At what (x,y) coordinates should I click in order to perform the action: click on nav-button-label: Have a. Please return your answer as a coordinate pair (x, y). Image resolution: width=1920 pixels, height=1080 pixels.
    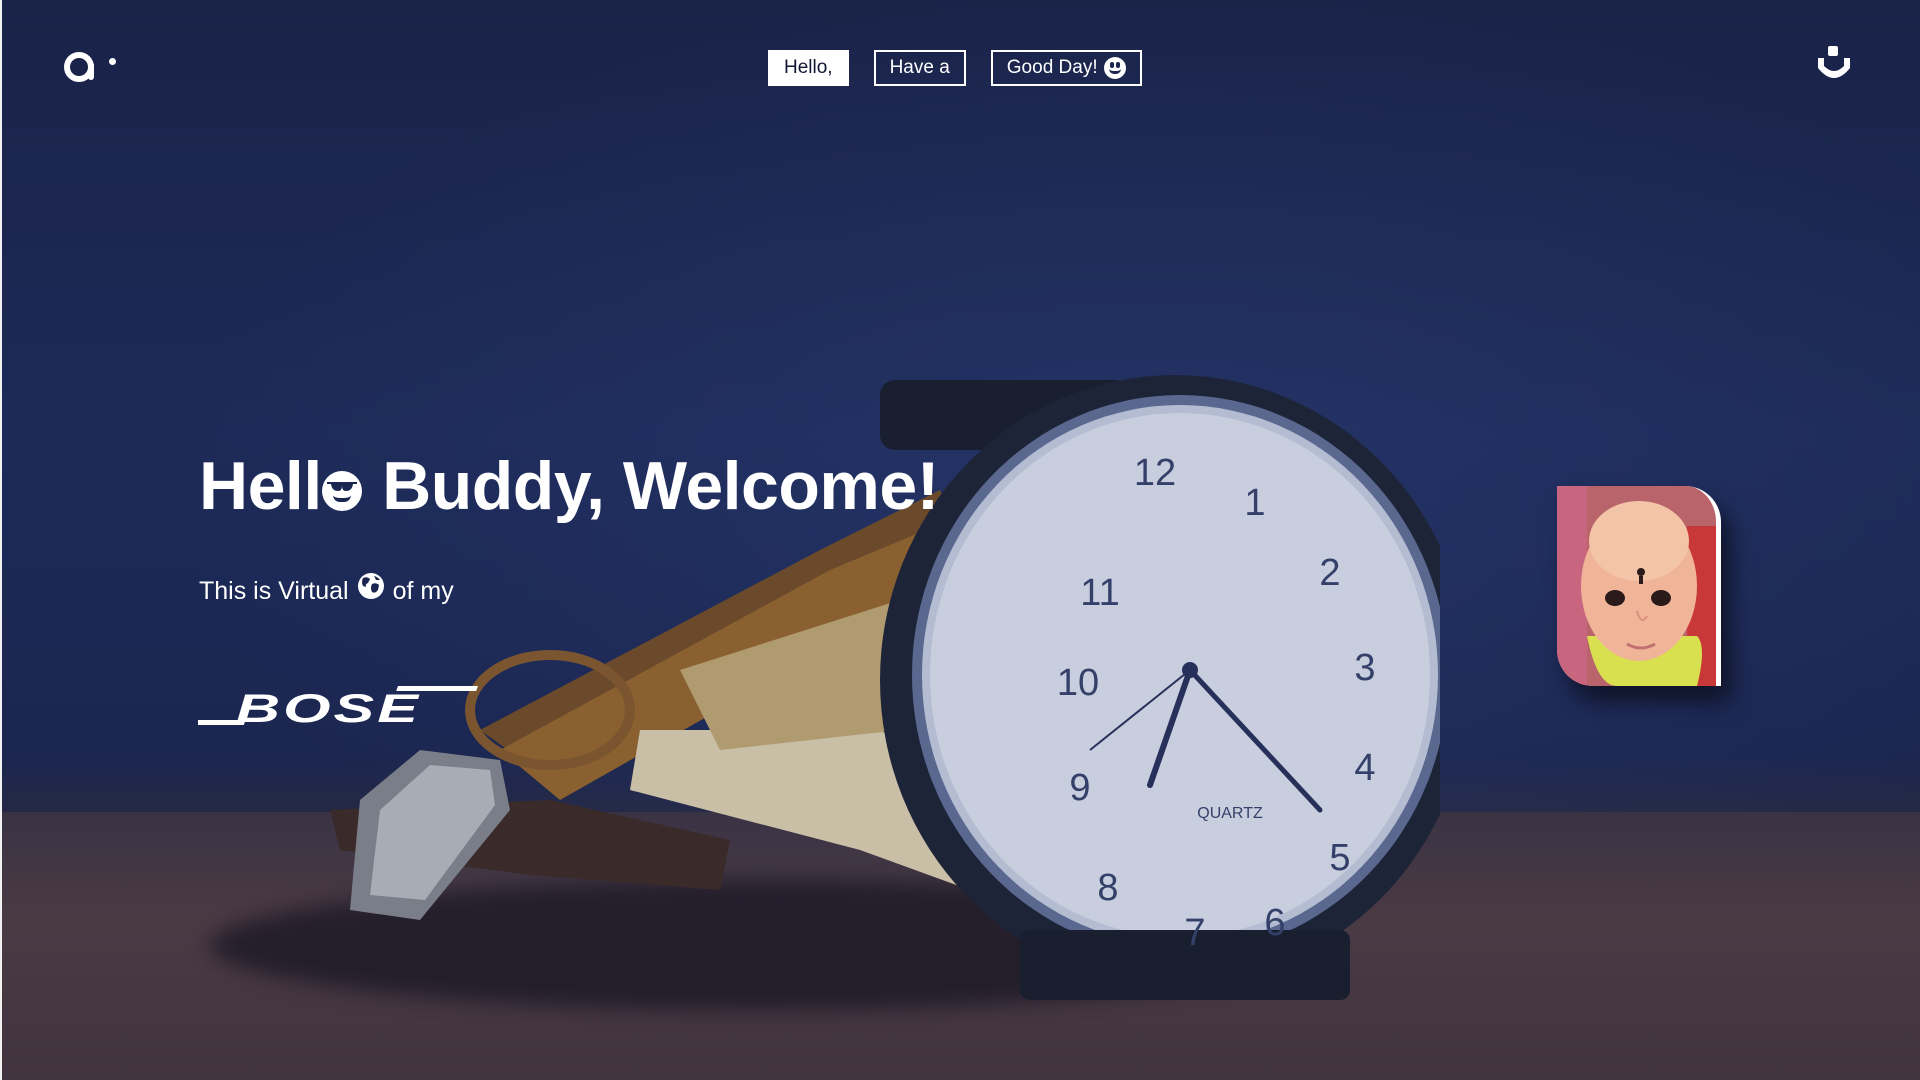
    Looking at the image, I should click on (919, 67).